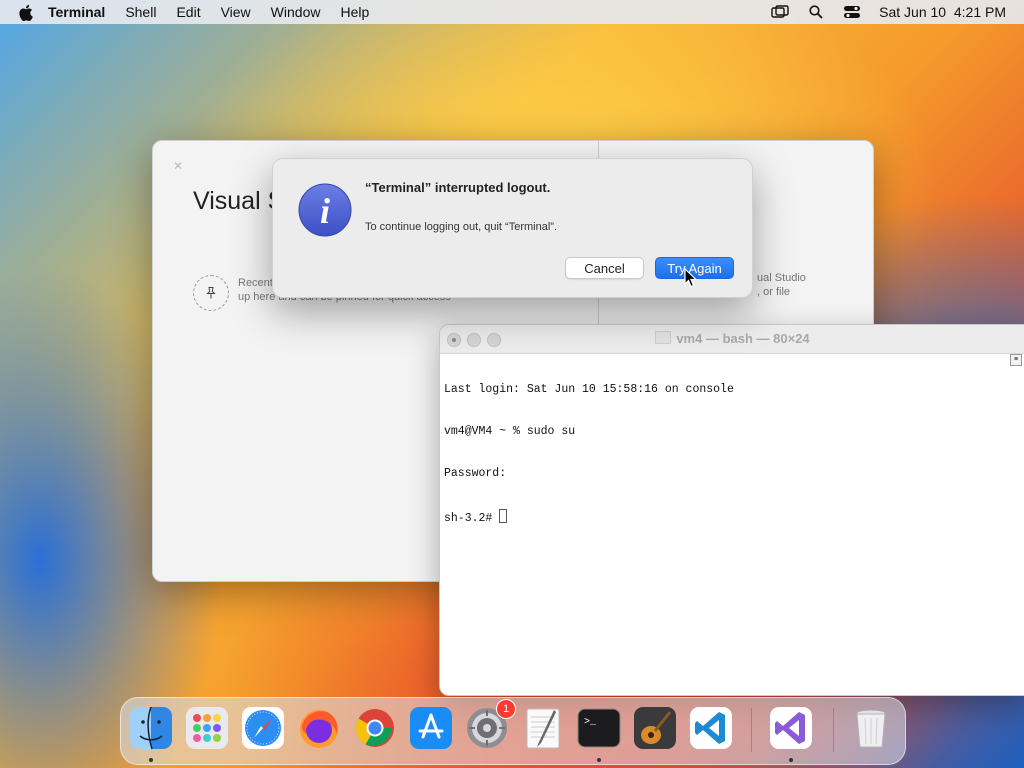  Describe the element at coordinates (490, 724) in the screenshot. I see `system-settings-icon: 1` at that location.